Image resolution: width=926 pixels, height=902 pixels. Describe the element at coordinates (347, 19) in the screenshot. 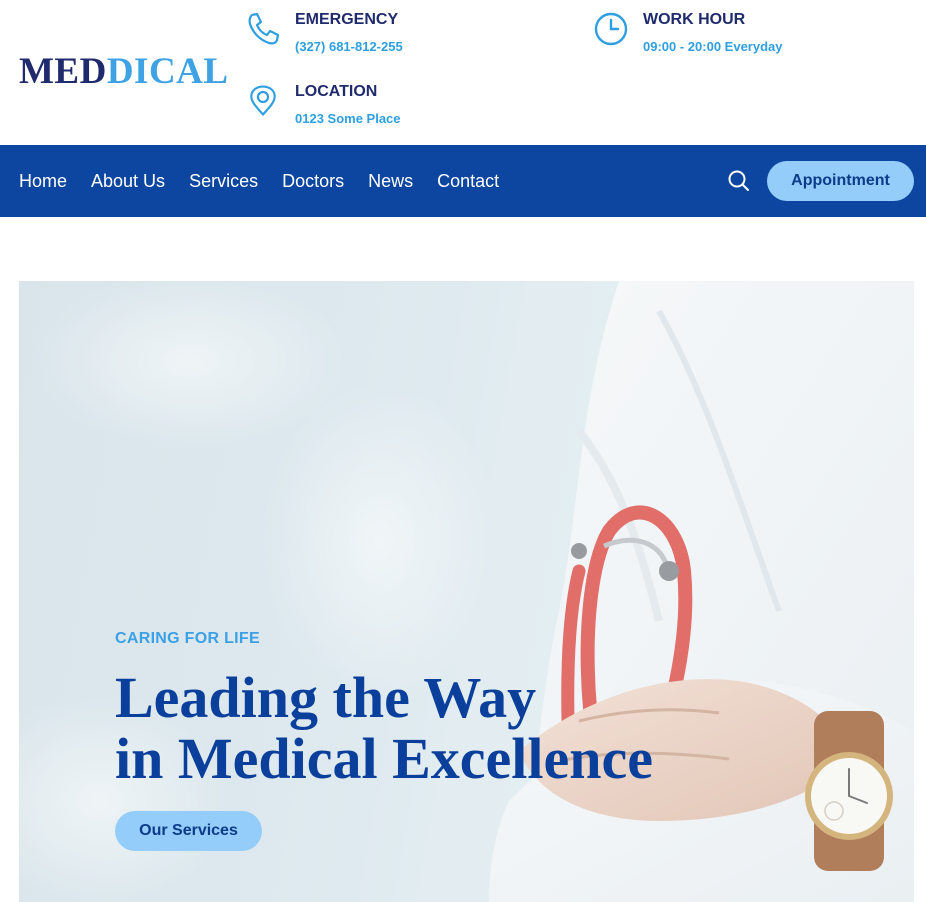

I see `emergency-title: EMERGENCY` at that location.